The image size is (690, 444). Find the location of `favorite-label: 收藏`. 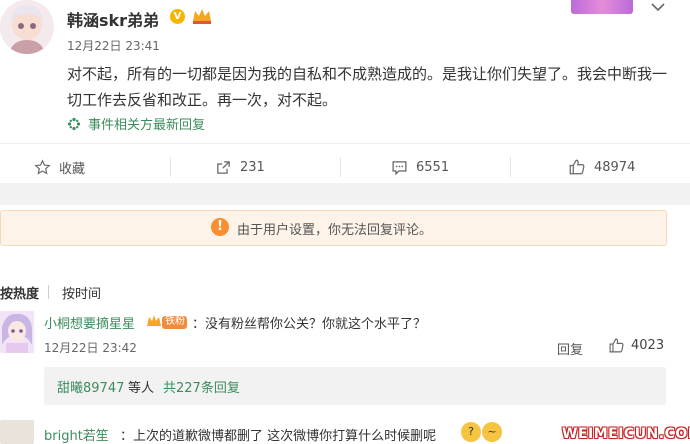

favorite-label: 收藏 is located at coordinates (72, 169).